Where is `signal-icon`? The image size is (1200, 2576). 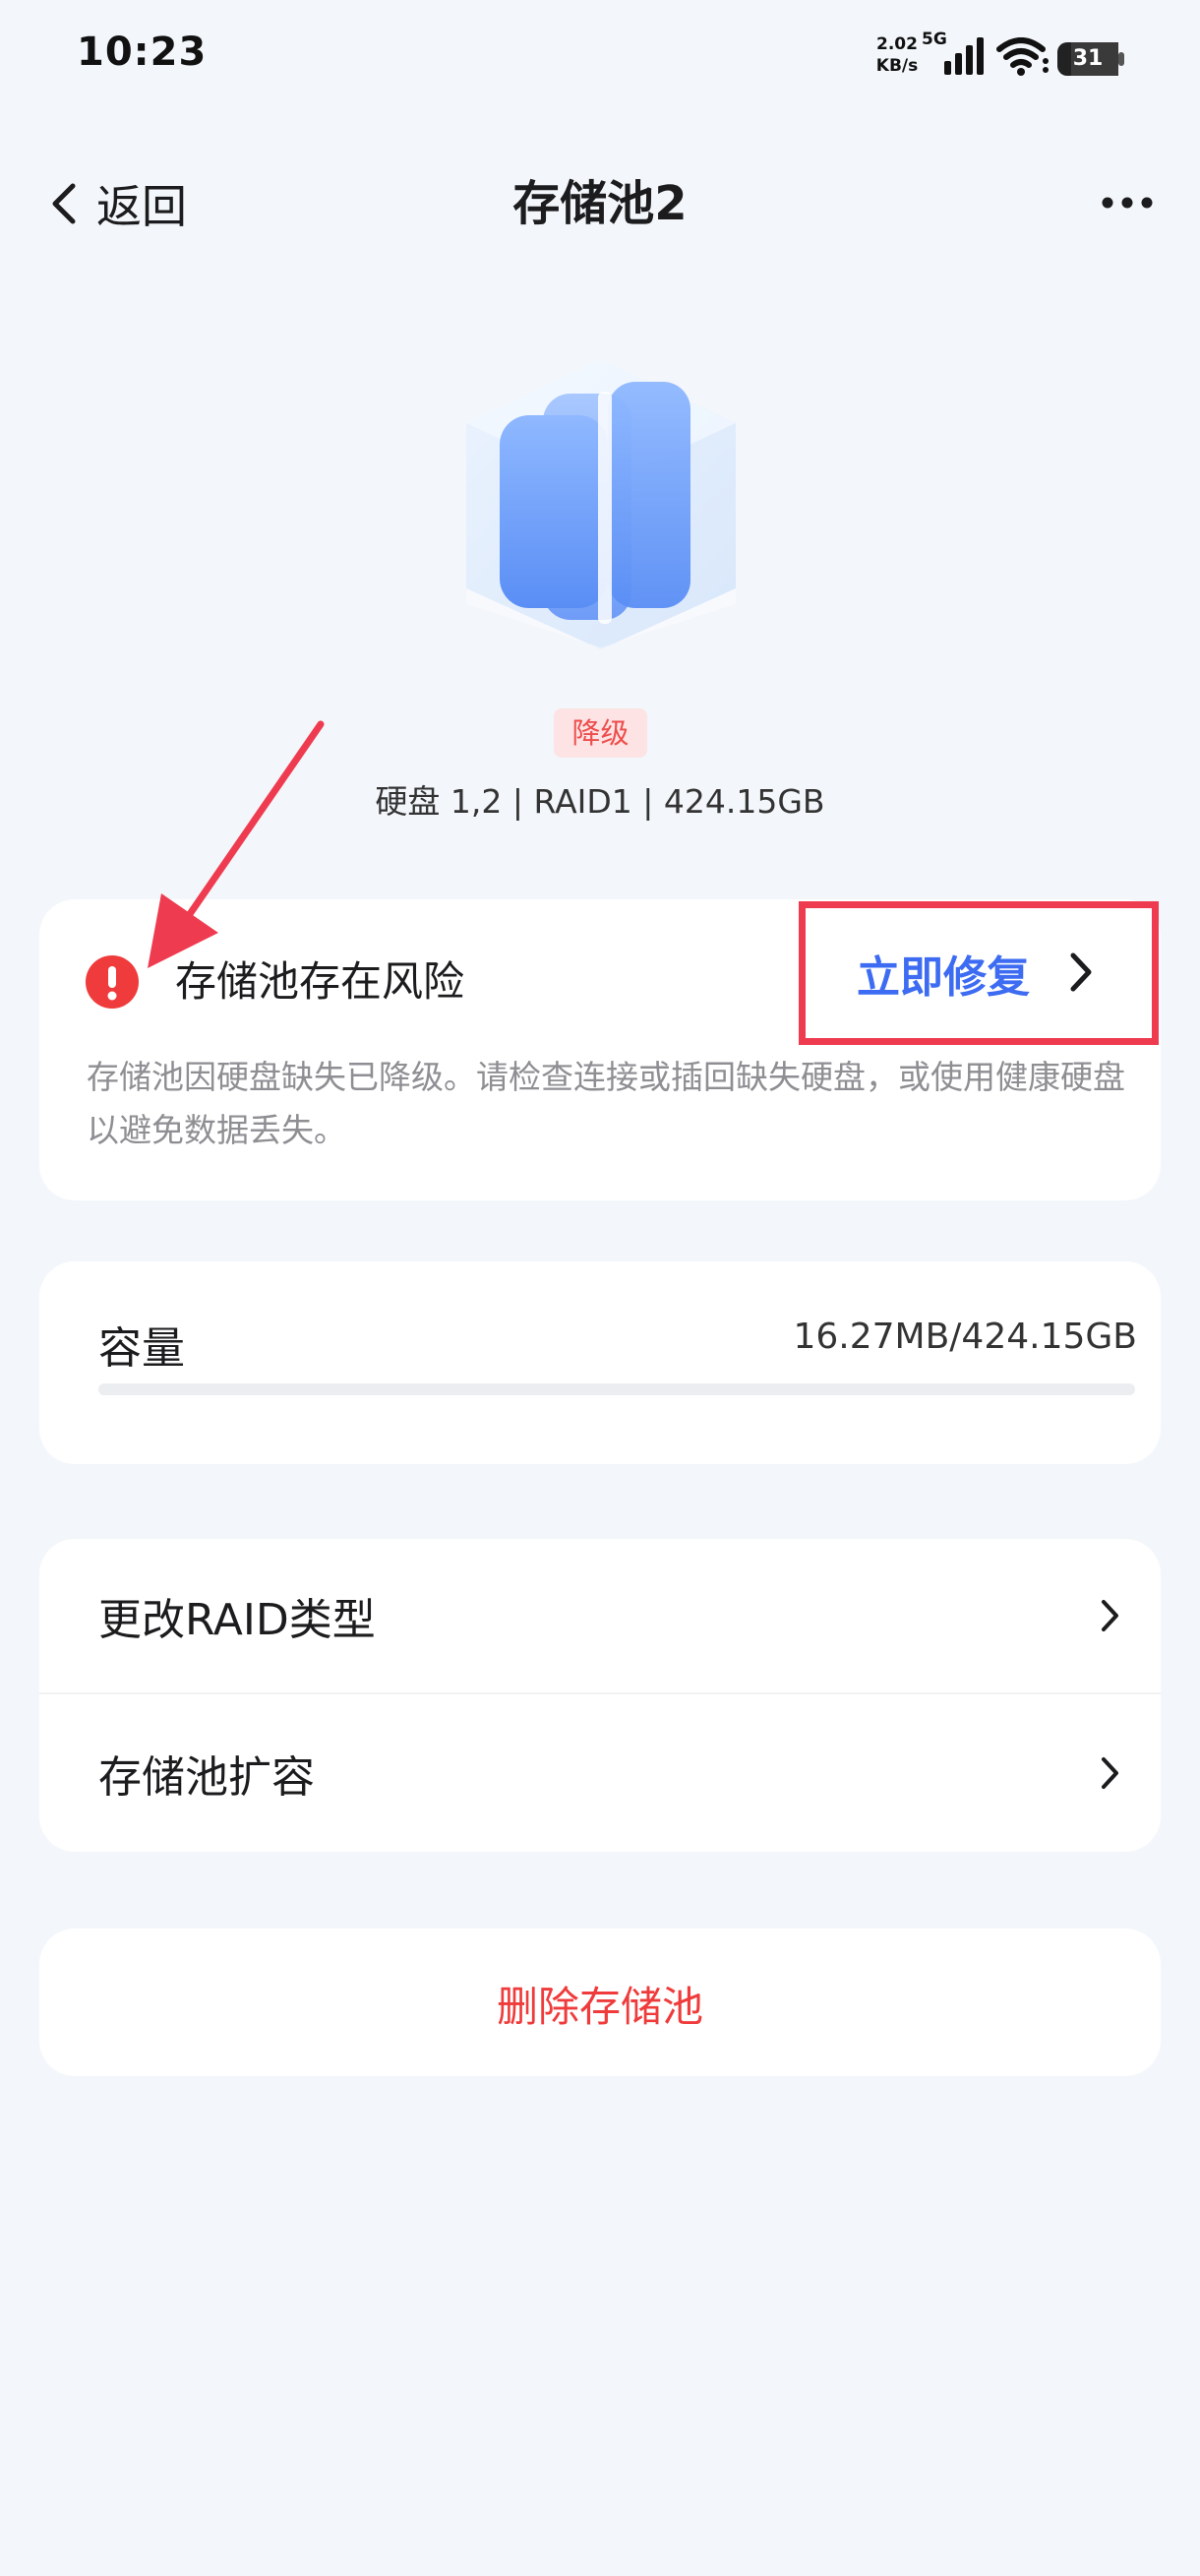 signal-icon is located at coordinates (964, 56).